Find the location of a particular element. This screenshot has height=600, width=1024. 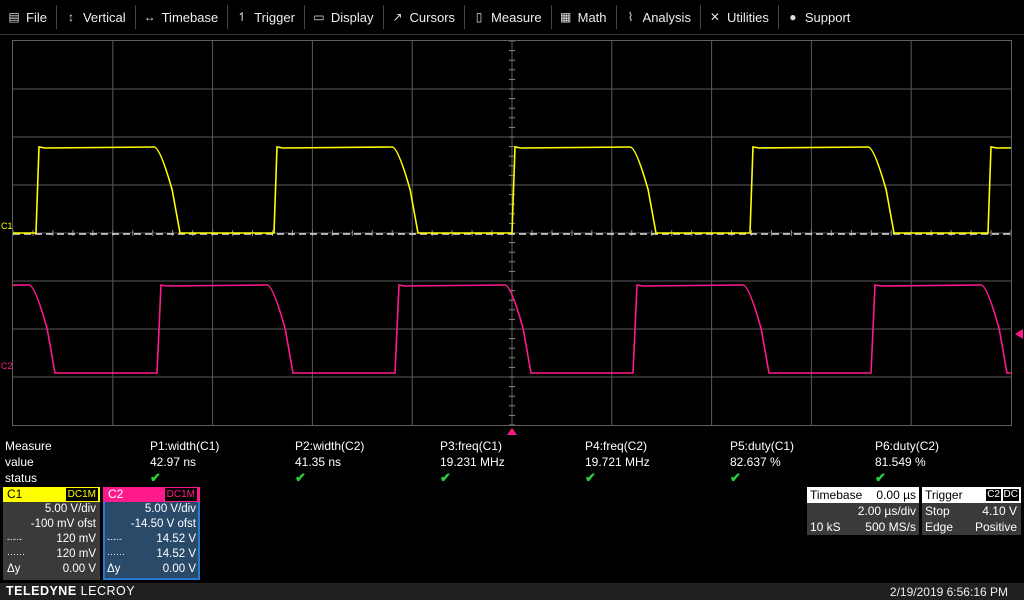

menu-label: Math is located at coordinates (592, 17).